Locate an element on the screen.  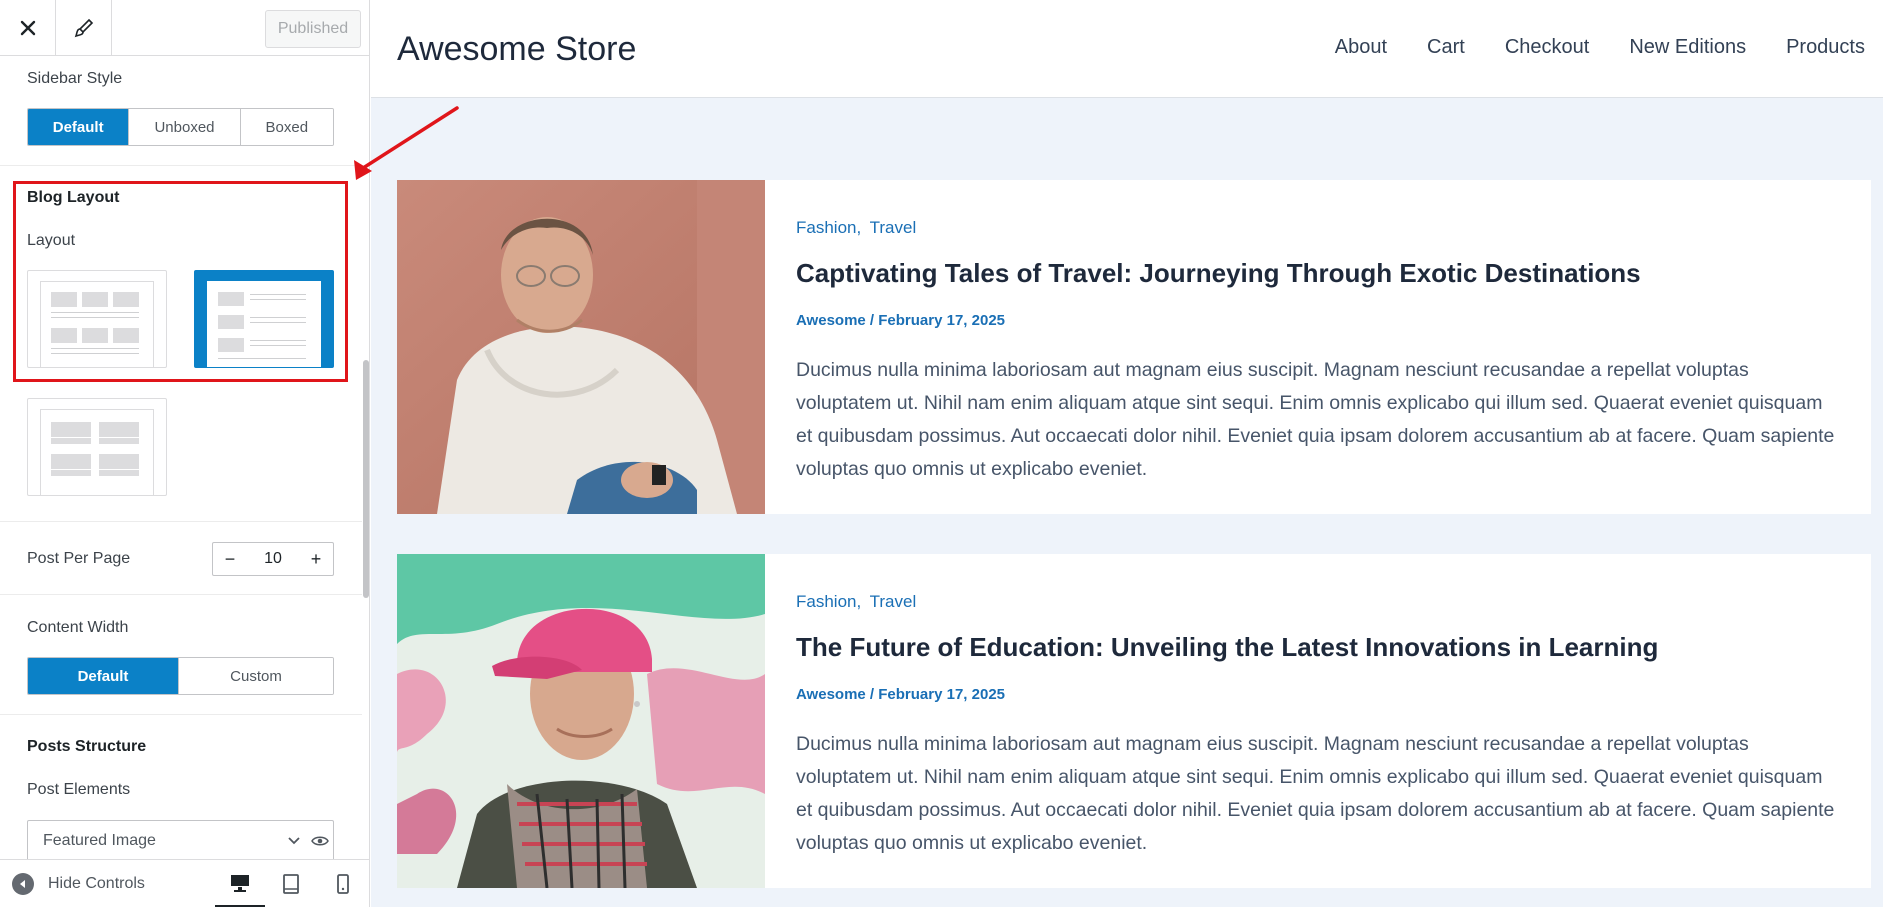
device-desktop-button is located at coordinates (240, 883).